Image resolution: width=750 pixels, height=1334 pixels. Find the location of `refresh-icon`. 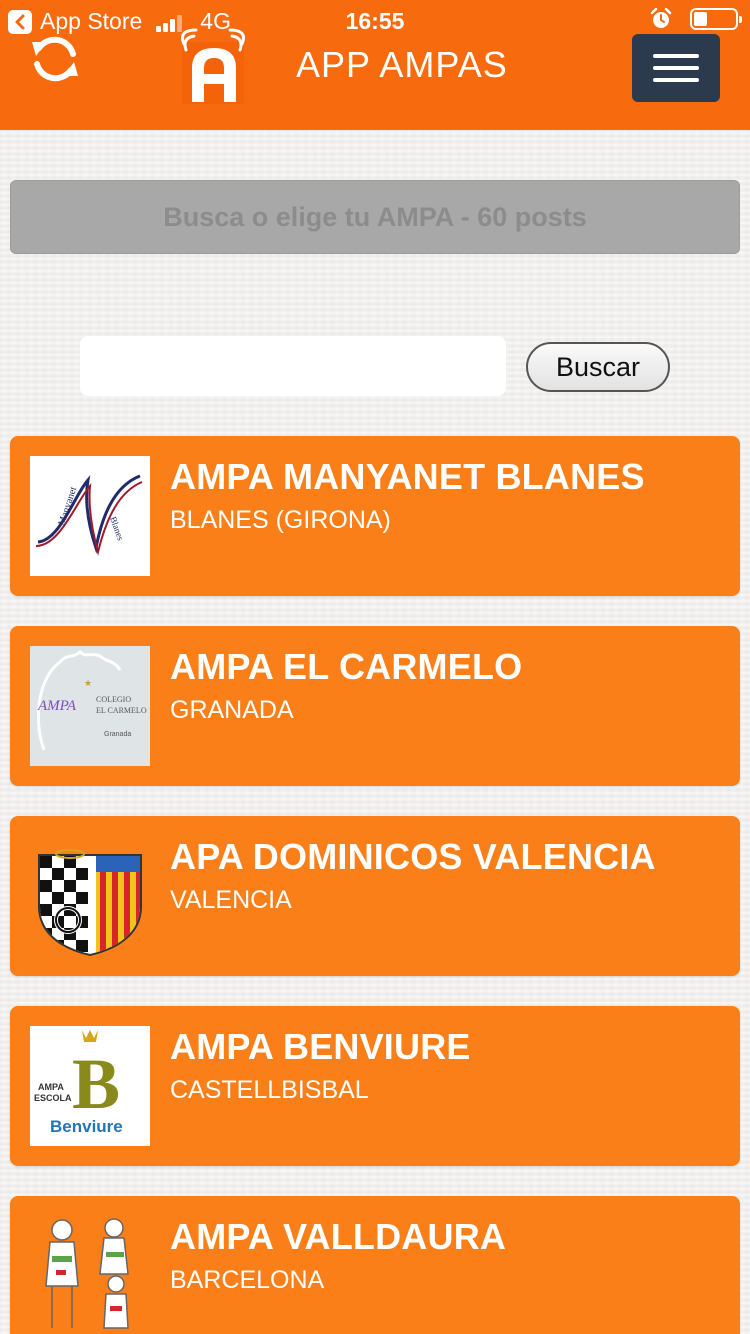

refresh-icon is located at coordinates (55, 59).